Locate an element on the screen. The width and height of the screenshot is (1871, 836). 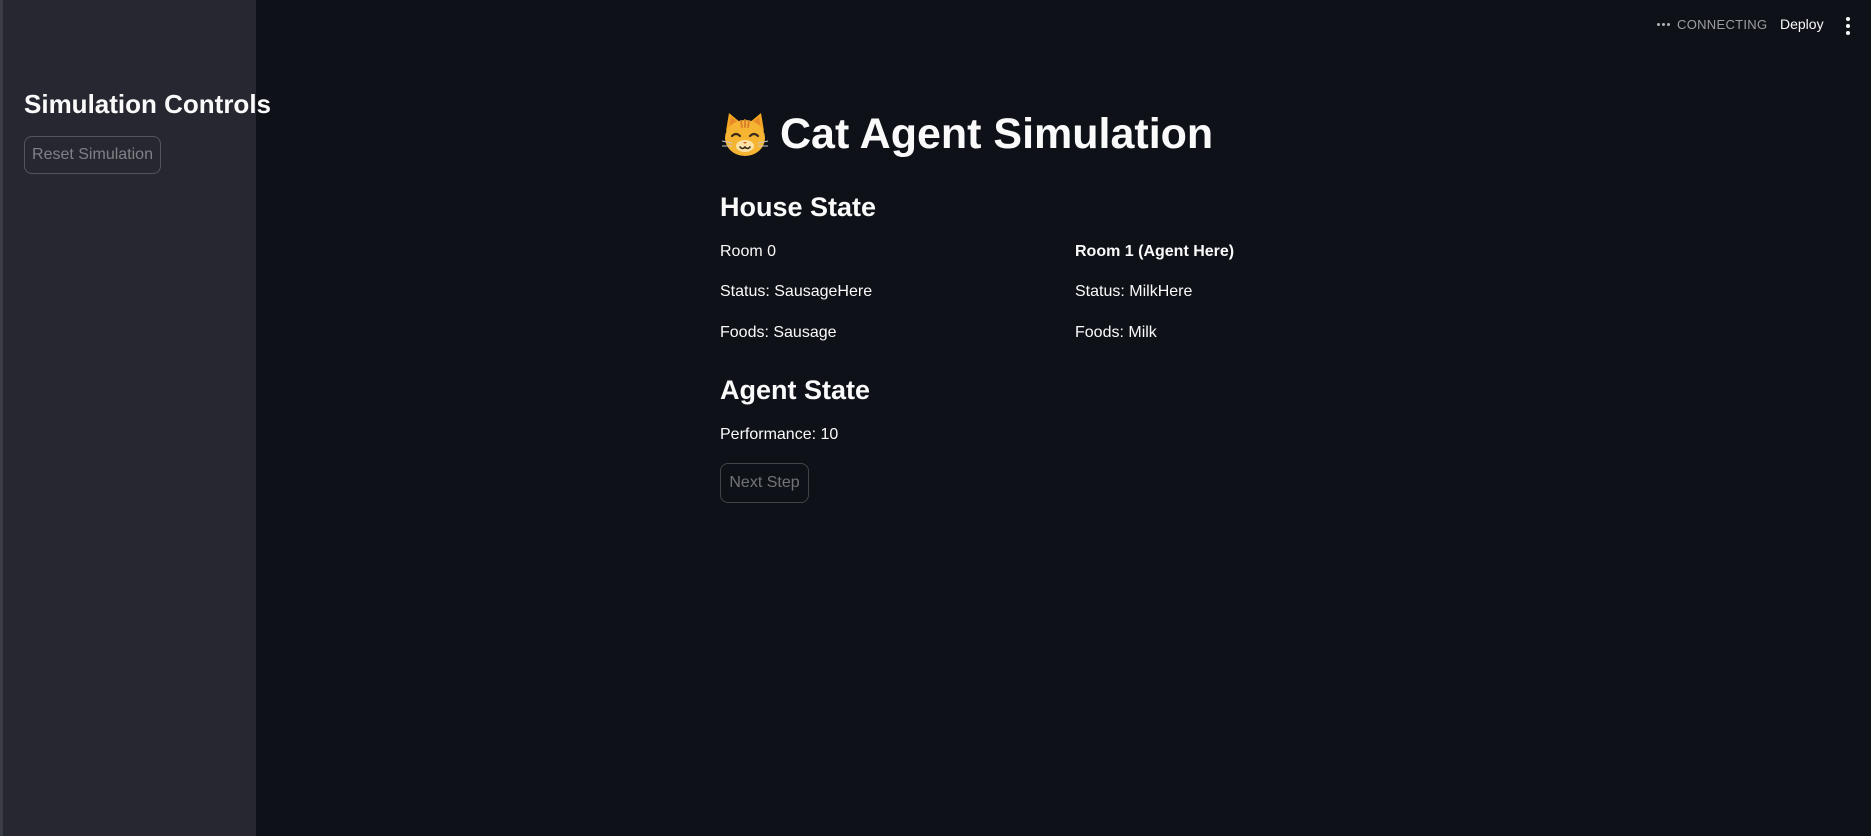
connection-status: CONNECTING is located at coordinates (1712, 24).